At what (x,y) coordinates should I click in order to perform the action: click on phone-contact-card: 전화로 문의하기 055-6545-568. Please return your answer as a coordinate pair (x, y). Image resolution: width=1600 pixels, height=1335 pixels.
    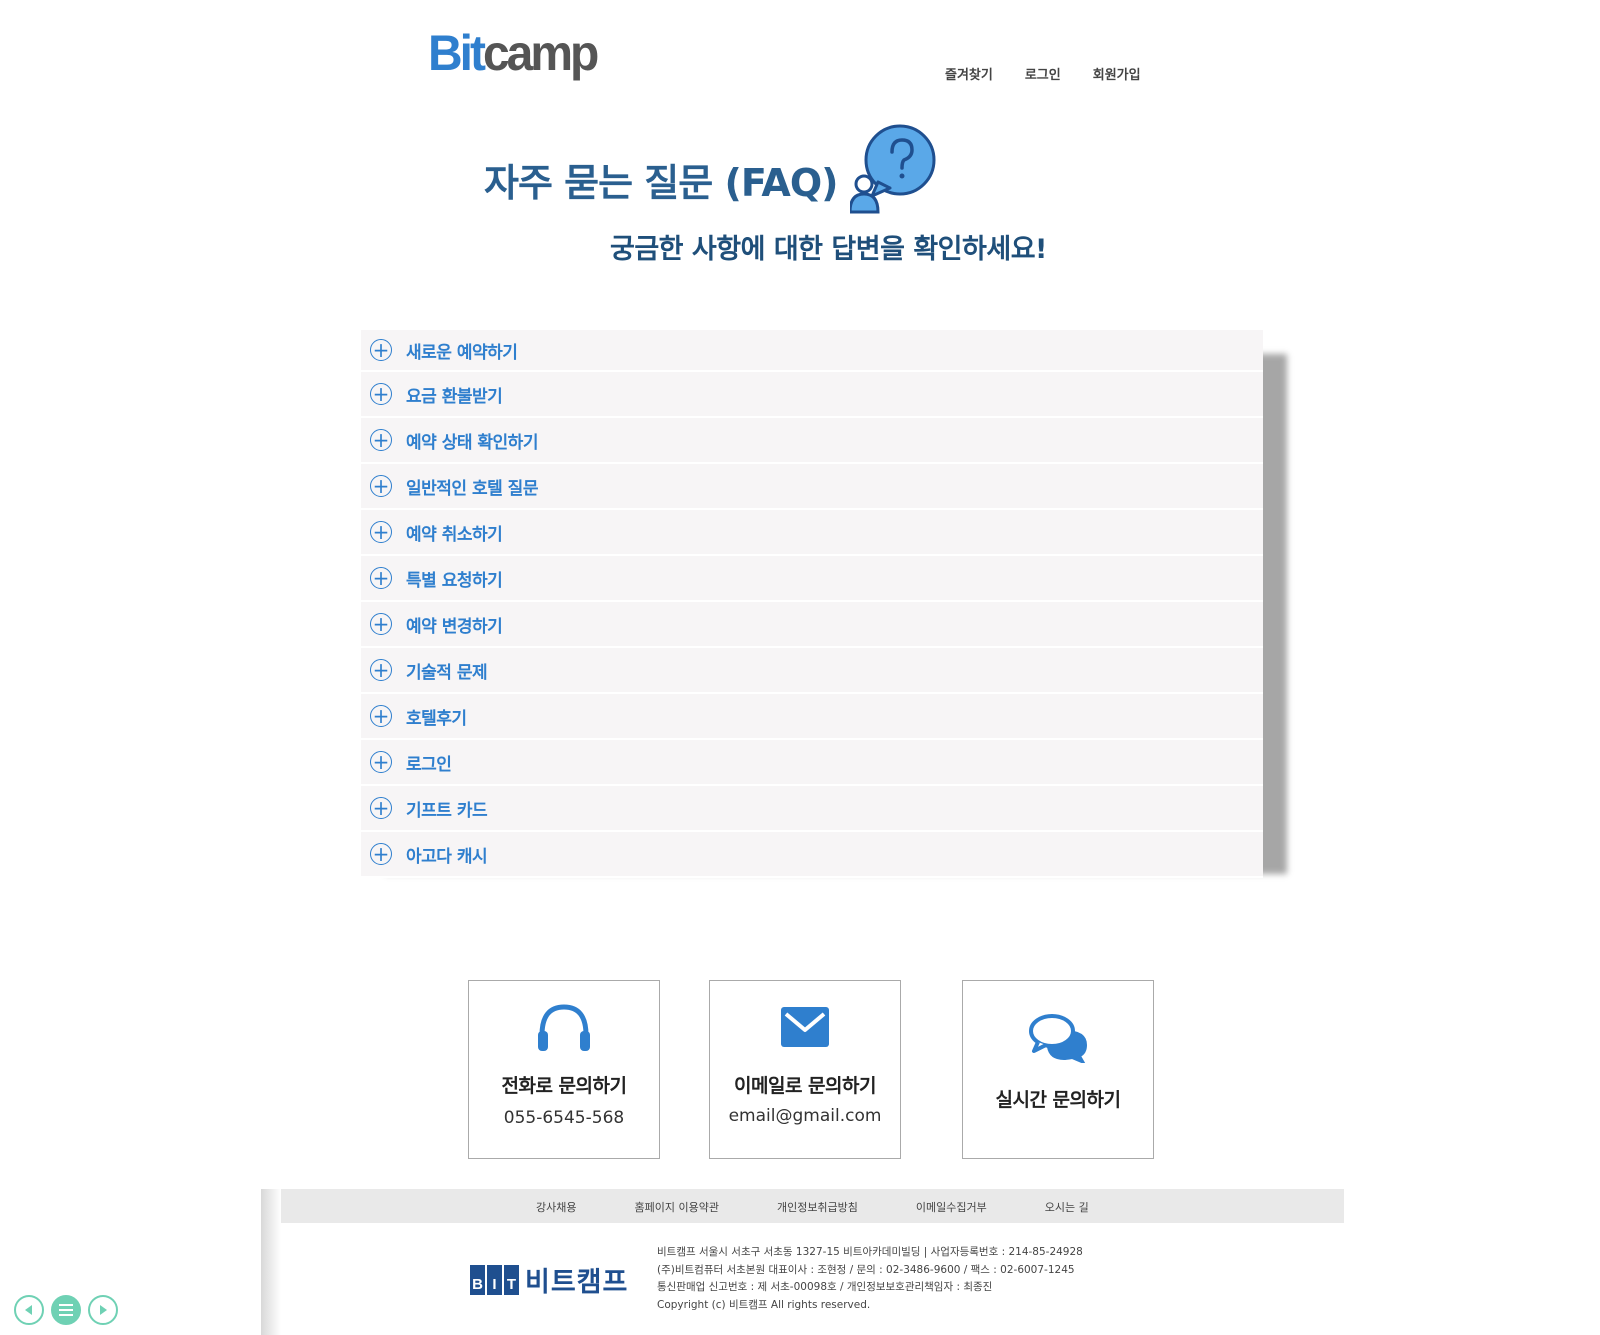
    Looking at the image, I should click on (564, 1069).